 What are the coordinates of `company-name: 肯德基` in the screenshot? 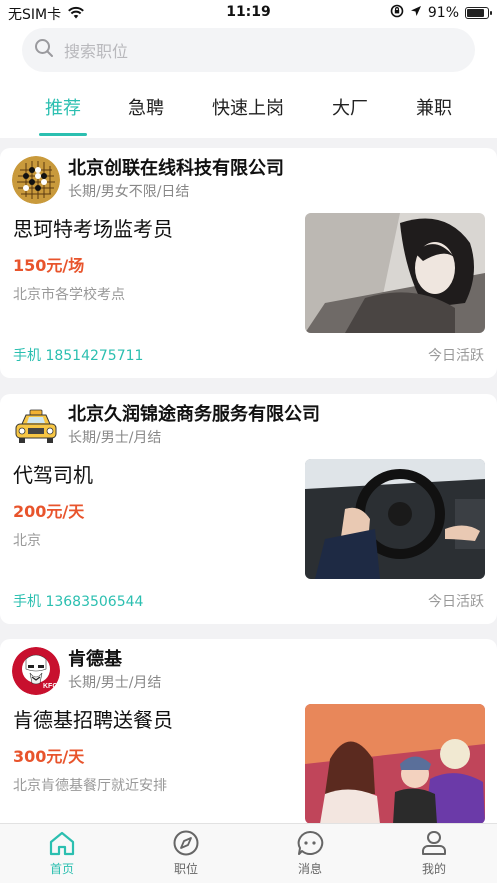 It's located at (95, 659).